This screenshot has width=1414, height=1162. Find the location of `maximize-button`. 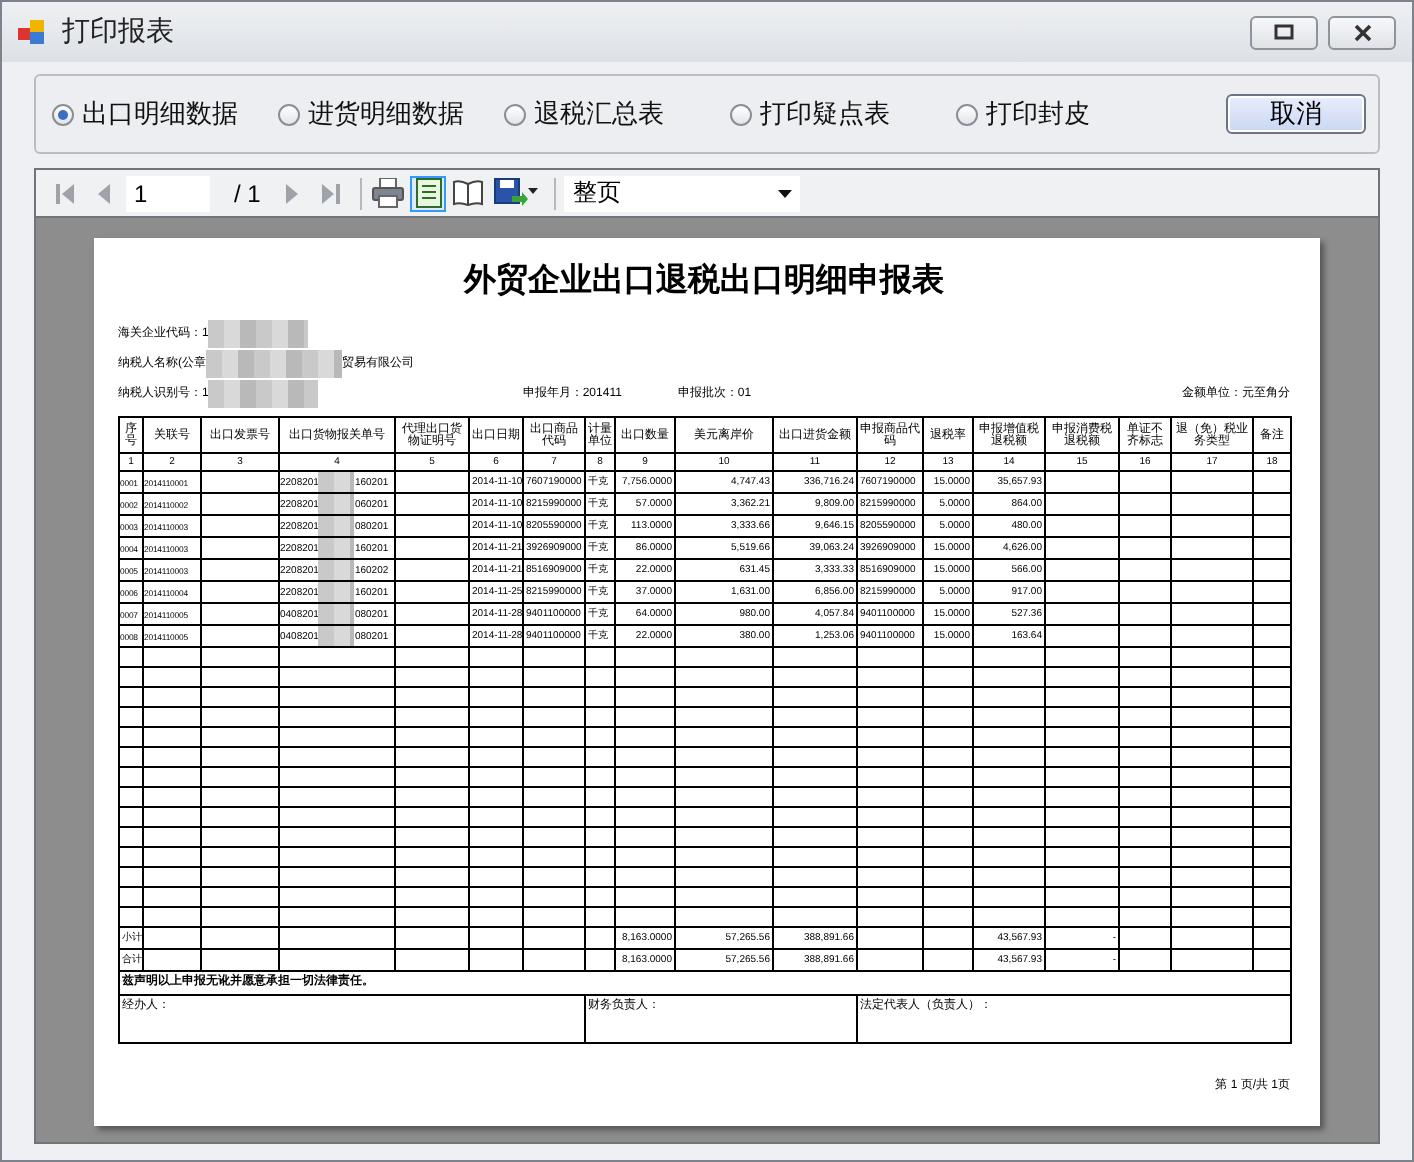

maximize-button is located at coordinates (1284, 32).